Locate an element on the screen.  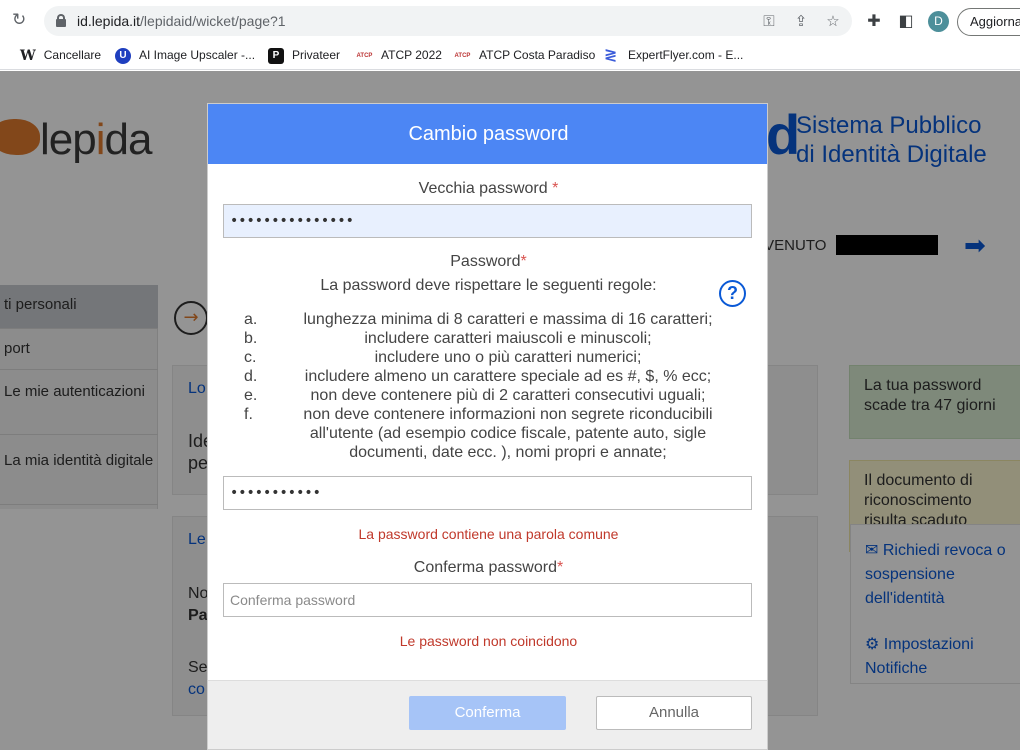
confirm-button: Conferma is located at coordinates (487, 713).